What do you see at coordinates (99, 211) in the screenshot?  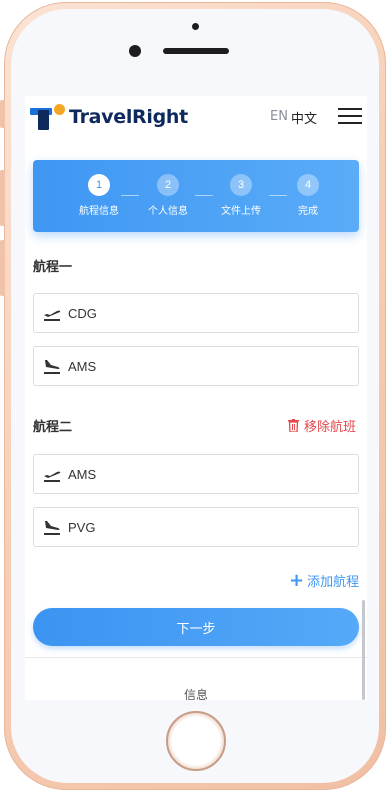 I see `step-label: 航程信息` at bounding box center [99, 211].